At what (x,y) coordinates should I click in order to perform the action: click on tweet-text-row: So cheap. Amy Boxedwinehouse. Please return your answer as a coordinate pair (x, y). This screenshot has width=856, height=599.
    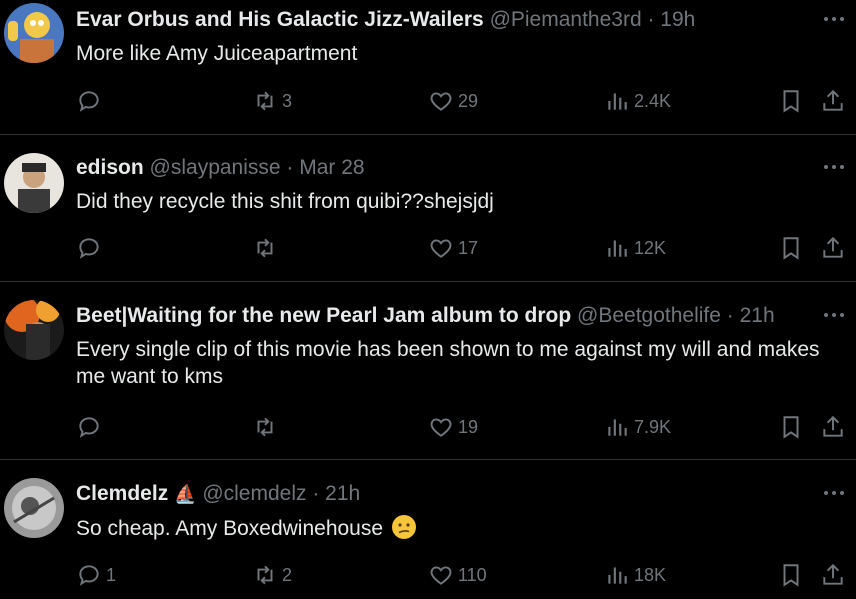
    Looking at the image, I should click on (456, 528).